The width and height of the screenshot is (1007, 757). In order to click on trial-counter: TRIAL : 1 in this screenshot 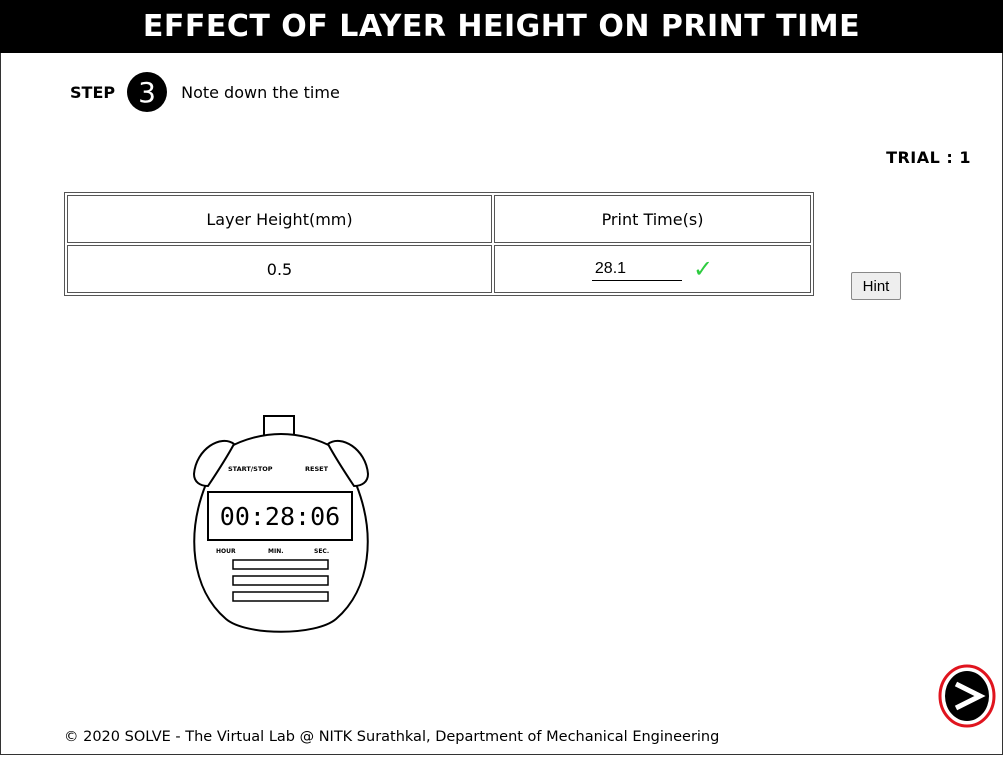, I will do `click(928, 157)`.